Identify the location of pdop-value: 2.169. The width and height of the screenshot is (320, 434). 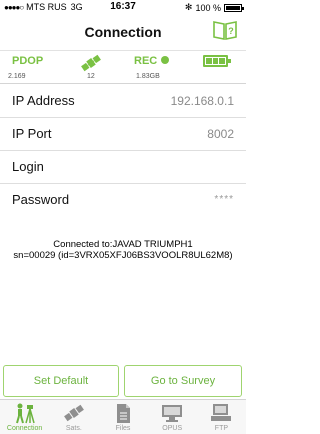
(17, 76).